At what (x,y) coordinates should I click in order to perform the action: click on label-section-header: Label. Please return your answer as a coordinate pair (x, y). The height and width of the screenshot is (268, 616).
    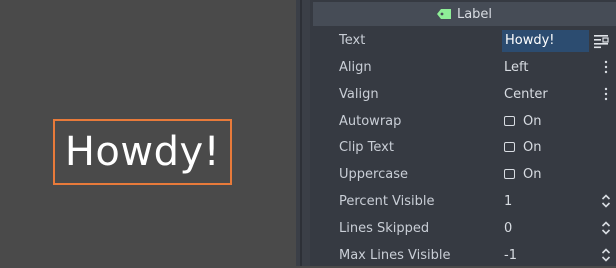
    Looking at the image, I should click on (464, 14).